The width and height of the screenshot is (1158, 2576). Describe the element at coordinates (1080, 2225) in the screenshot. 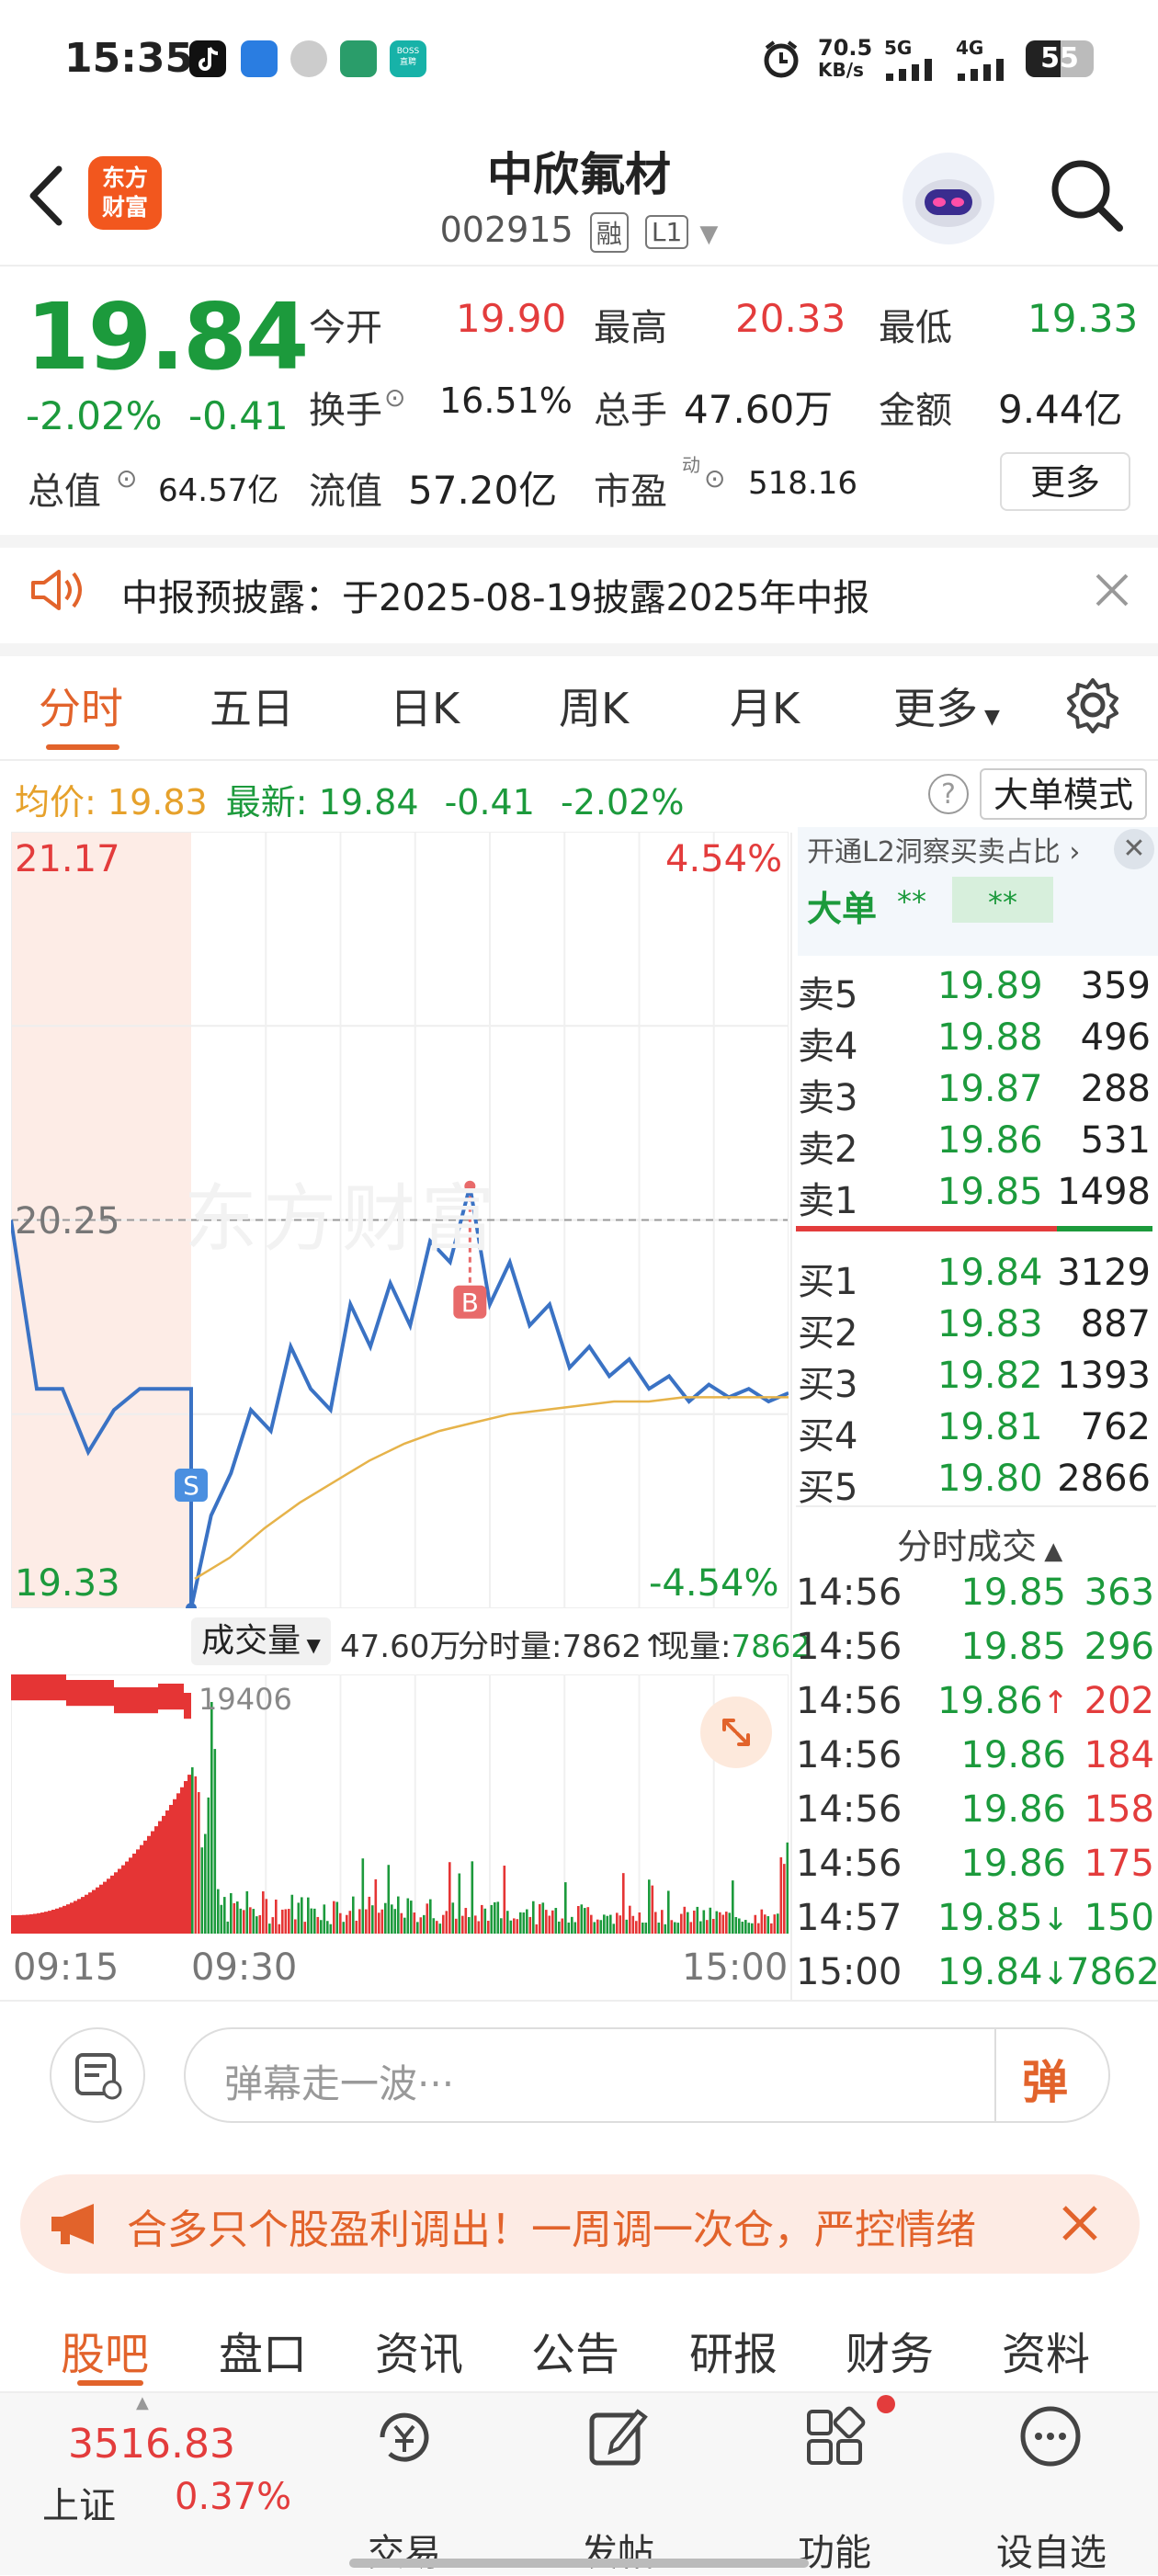

I see `close-ad-icon` at that location.